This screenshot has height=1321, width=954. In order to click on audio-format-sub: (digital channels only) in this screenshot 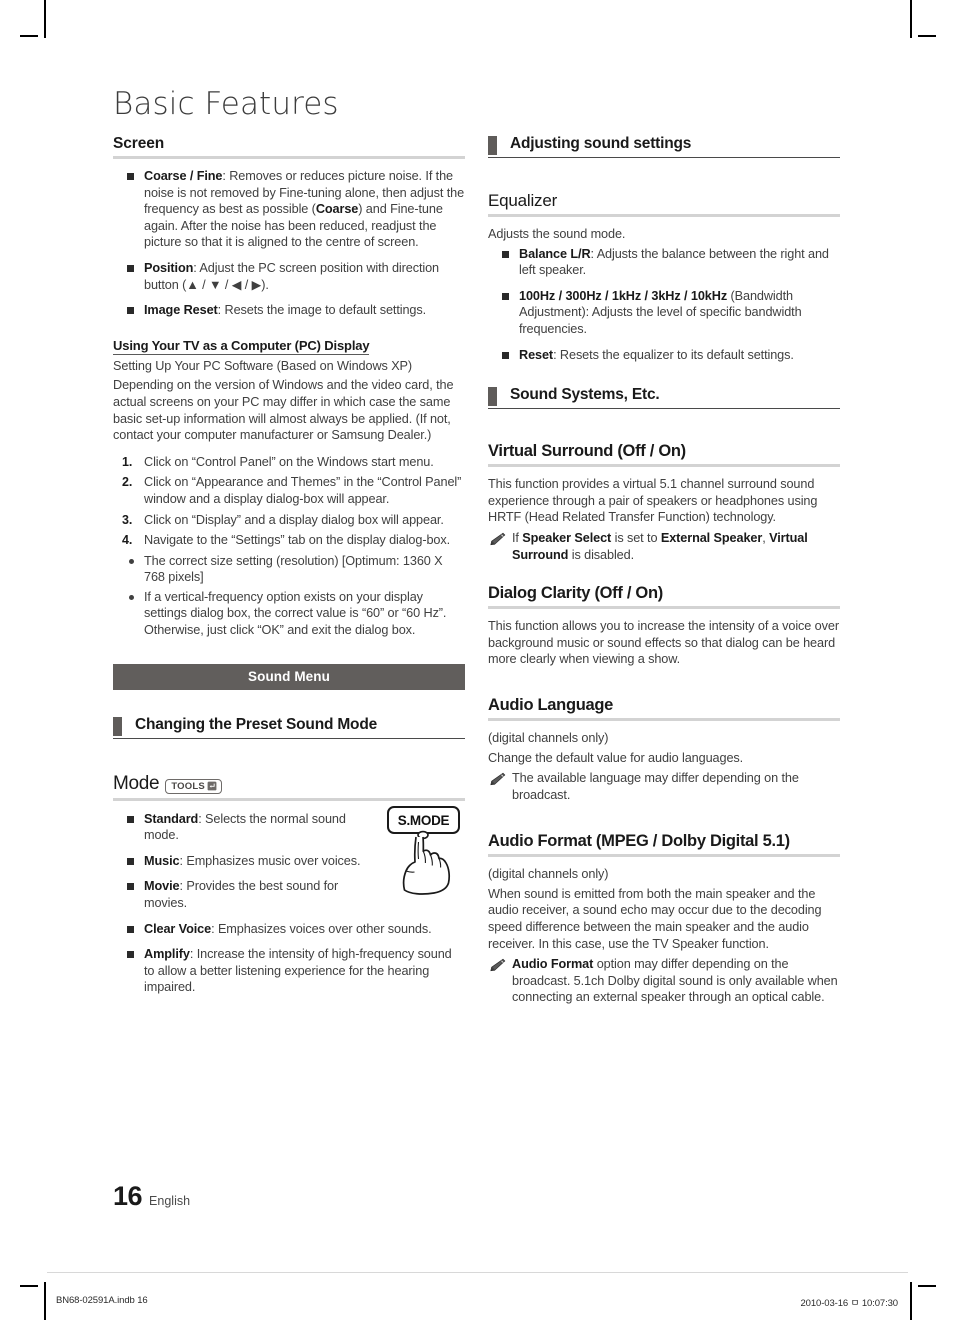, I will do `click(548, 874)`.